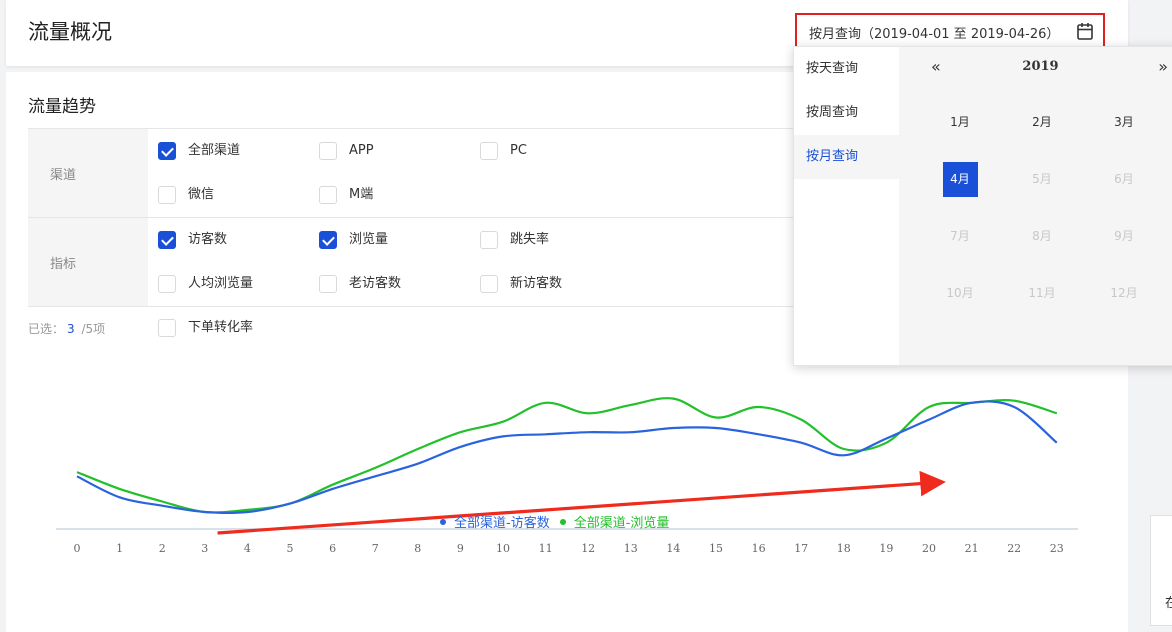  What do you see at coordinates (960, 127) in the screenshot?
I see `month-cell: 1月` at bounding box center [960, 127].